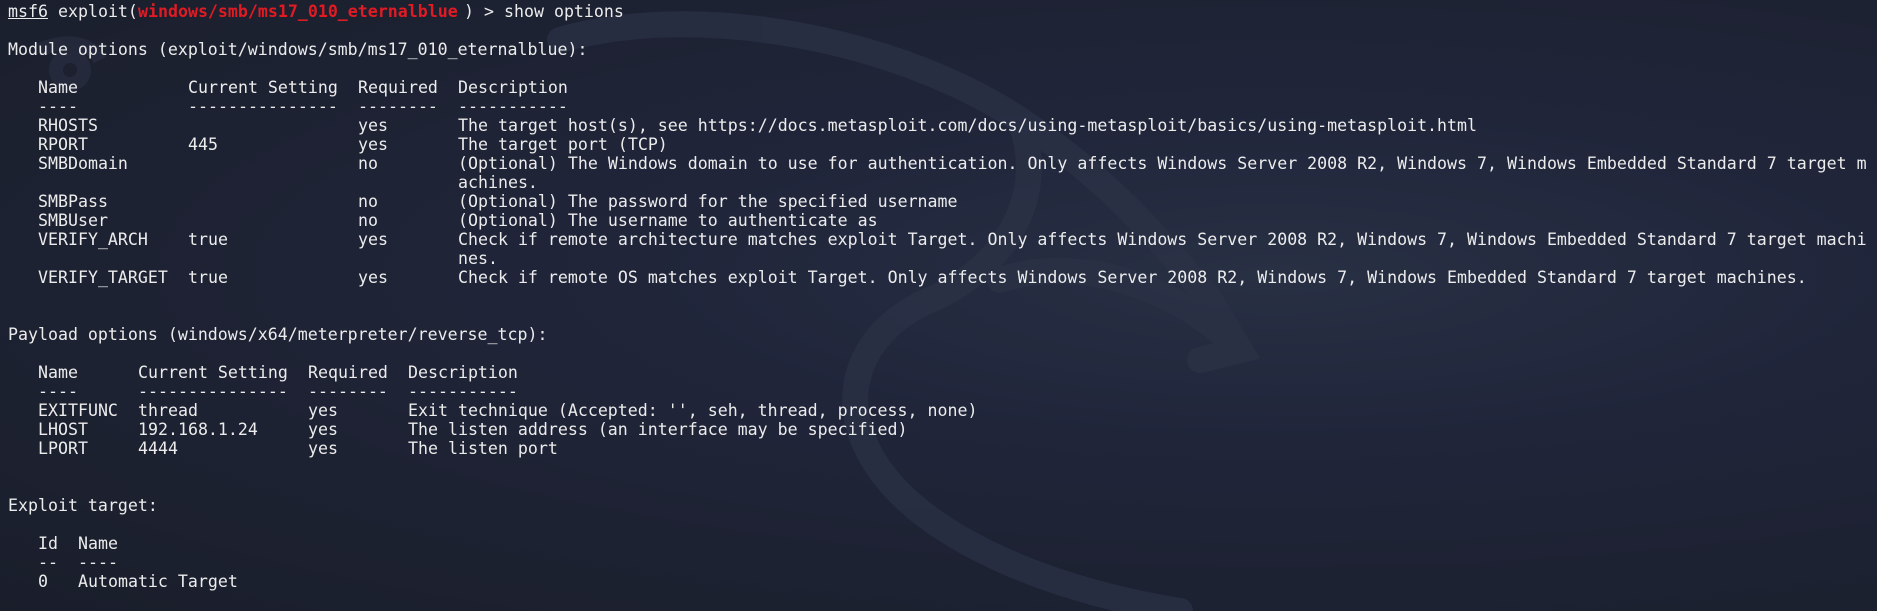 Image resolution: width=1877 pixels, height=611 pixels. I want to click on exploit-target-header: Id Name, so click(63, 543).